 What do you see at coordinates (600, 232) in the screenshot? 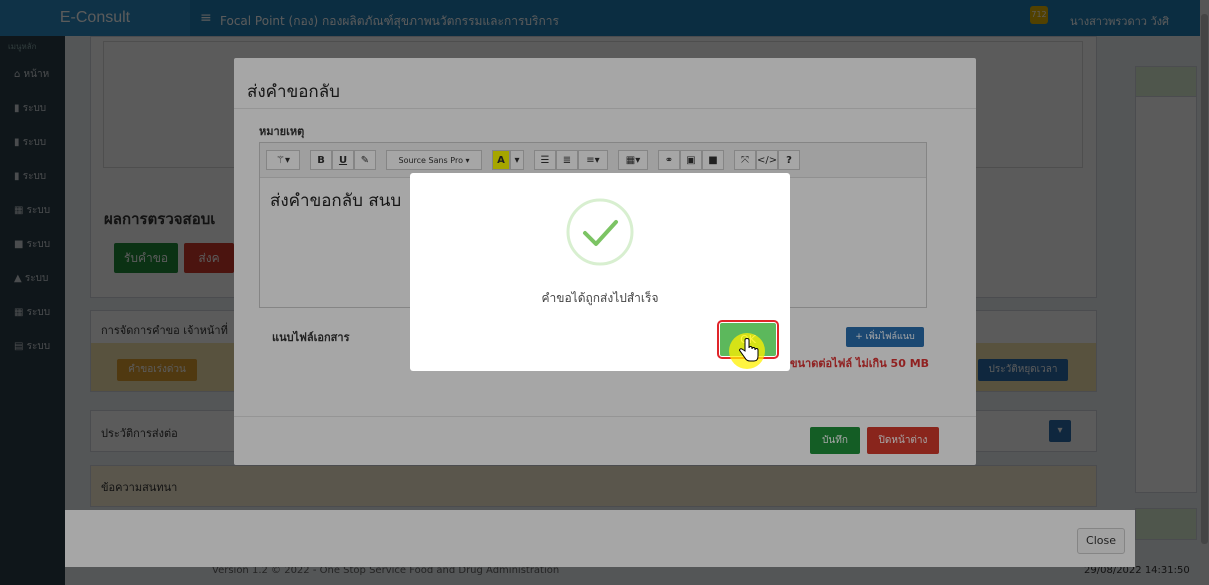
I see `success-check-icon` at bounding box center [600, 232].